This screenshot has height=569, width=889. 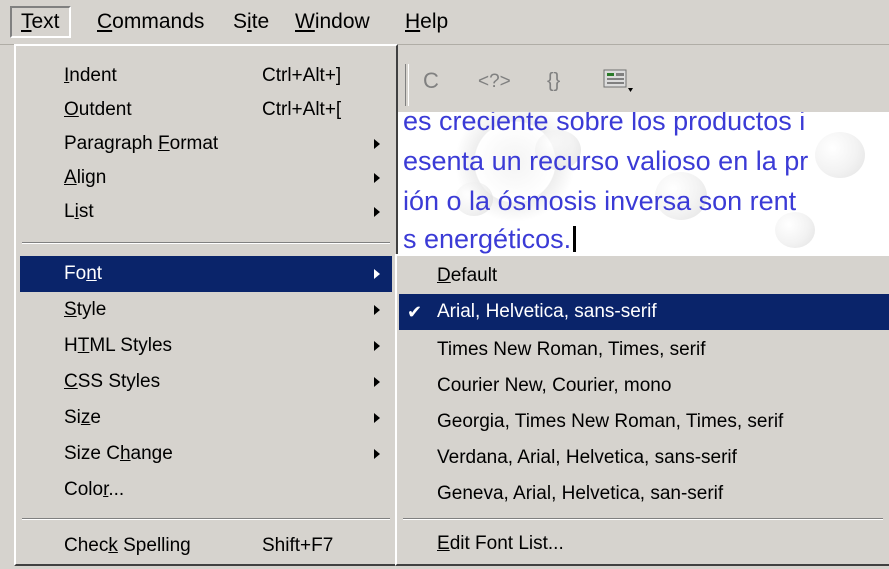 What do you see at coordinates (118, 345) in the screenshot?
I see `menu-item-label: HTML Styles` at bounding box center [118, 345].